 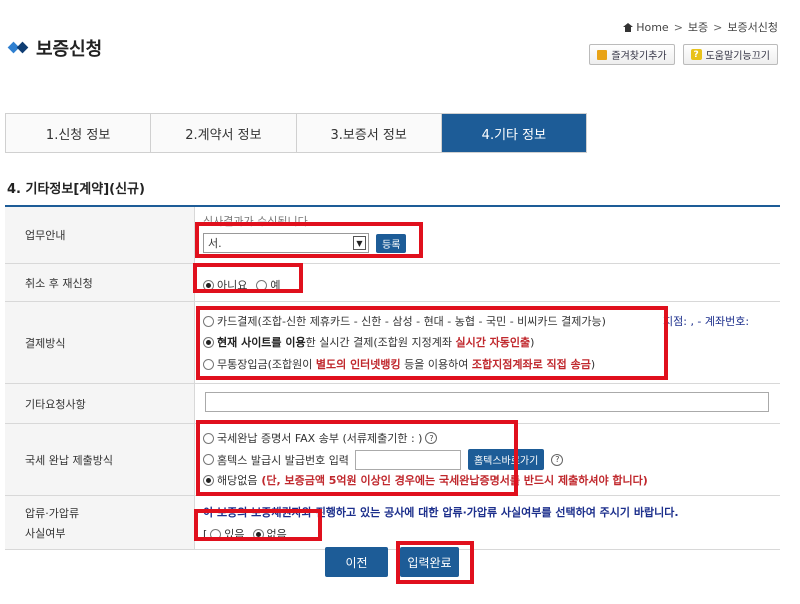 I want to click on label-resubmit: 취소 후 재신청, so click(x=100, y=282).